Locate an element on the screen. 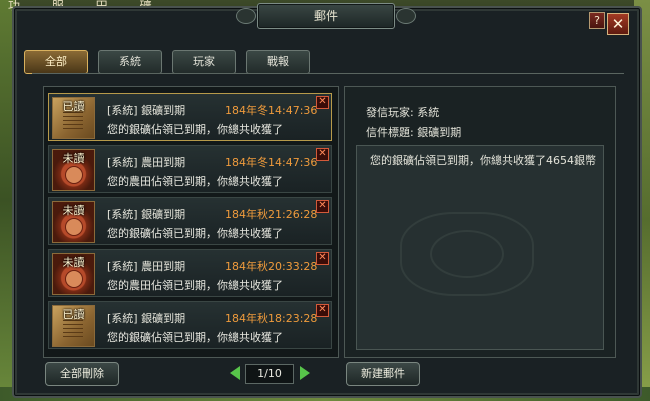 This screenshot has width=650, height=401. tab-divider is located at coordinates (328, 73).